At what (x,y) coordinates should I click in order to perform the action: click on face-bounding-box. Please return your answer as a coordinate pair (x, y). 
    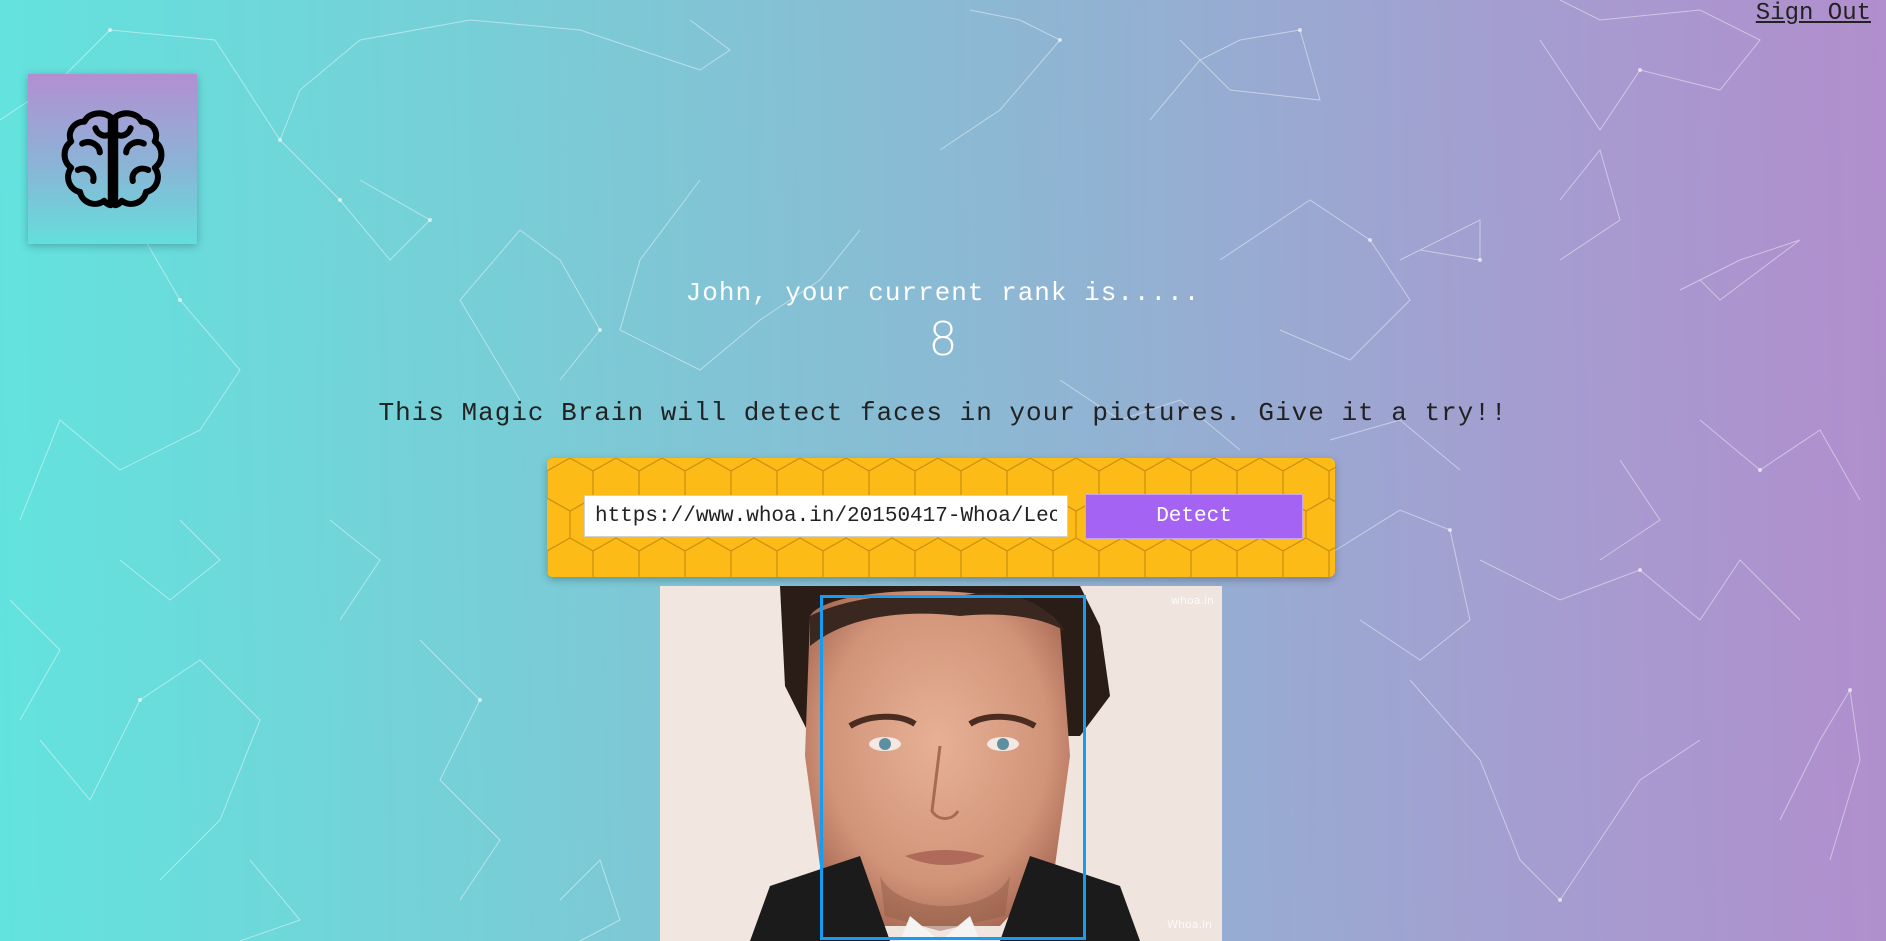
    Looking at the image, I should click on (953, 767).